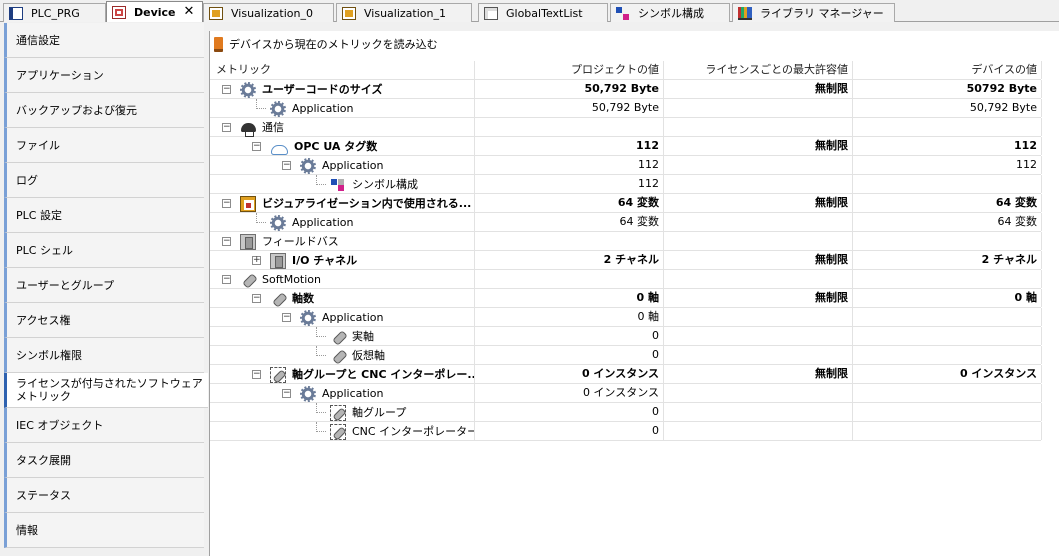  I want to click on table-row: − 通信, so click(626, 127).